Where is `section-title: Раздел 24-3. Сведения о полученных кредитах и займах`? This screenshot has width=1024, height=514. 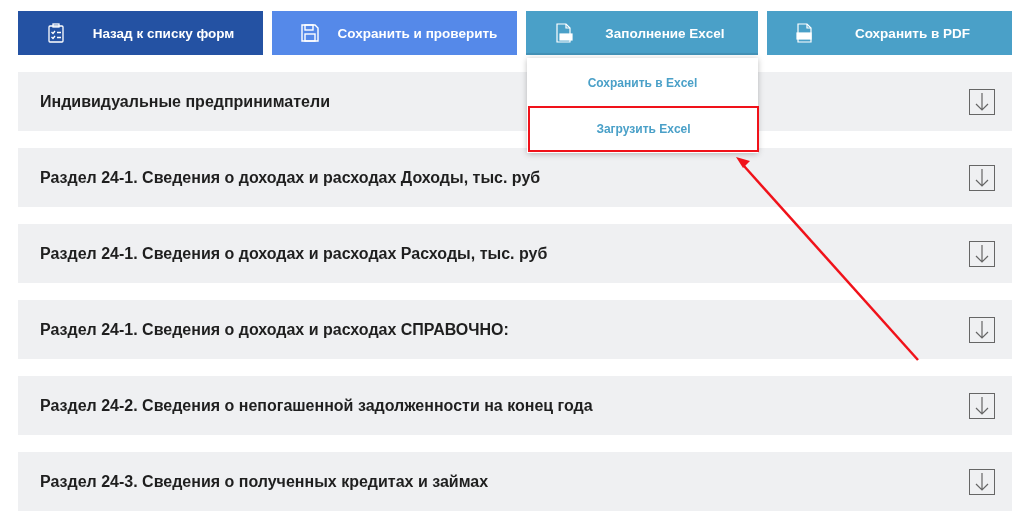
section-title: Раздел 24-3. Сведения о полученных кредитах и займах is located at coordinates (265, 481).